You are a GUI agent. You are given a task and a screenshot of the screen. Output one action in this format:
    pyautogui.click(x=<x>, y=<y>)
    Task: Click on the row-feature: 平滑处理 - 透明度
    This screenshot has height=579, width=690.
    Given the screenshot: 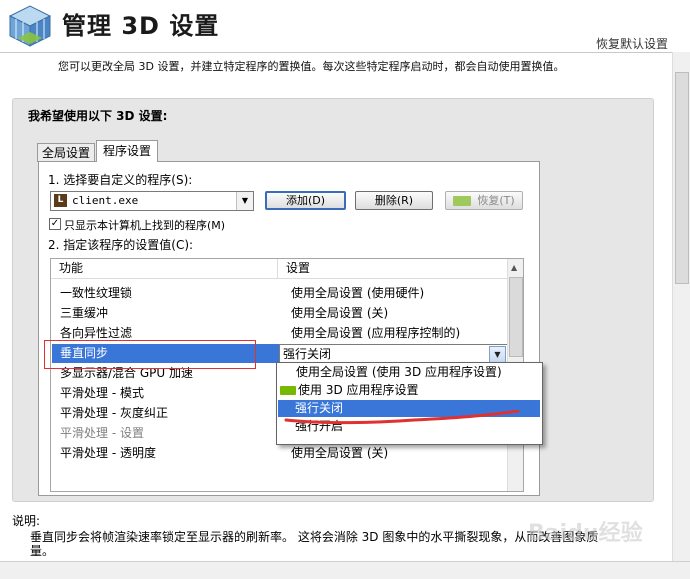 What is the action you would take?
    pyautogui.click(x=108, y=453)
    